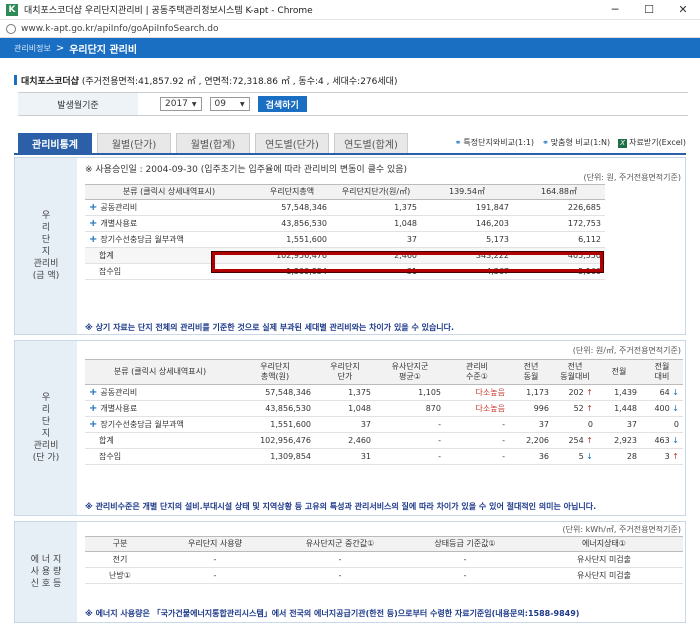 Image resolution: width=700 pixels, height=630 pixels. I want to click on table-row: + 공동관리비 57,548,346 1,375 191,847 226,685, so click(345, 207).